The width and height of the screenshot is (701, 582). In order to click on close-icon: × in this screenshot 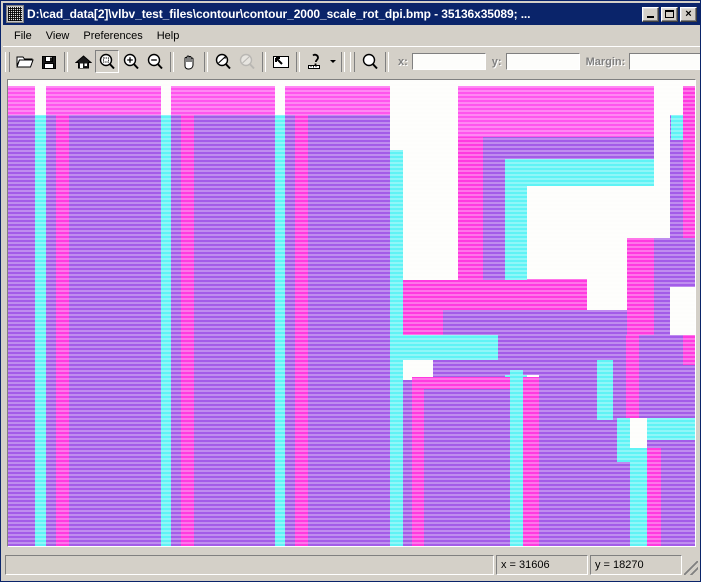, I will do `click(688, 14)`.